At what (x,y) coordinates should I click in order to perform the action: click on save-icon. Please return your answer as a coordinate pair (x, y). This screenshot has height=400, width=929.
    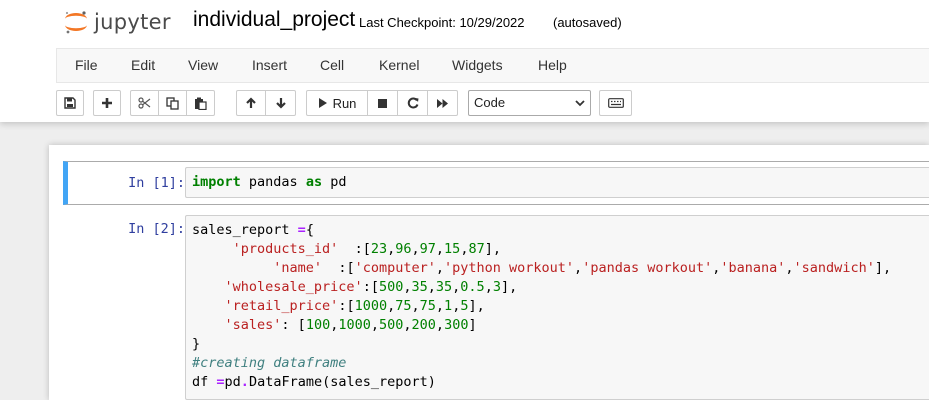
    Looking at the image, I should click on (70, 103).